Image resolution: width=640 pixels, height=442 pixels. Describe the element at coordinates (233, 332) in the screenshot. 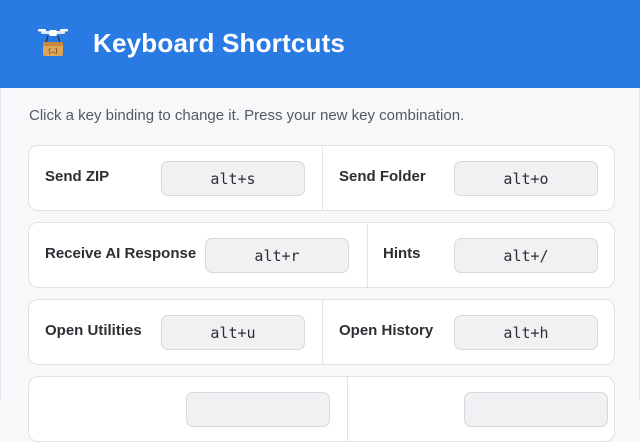

I see `key-binding-open-utilities: alt+u` at that location.